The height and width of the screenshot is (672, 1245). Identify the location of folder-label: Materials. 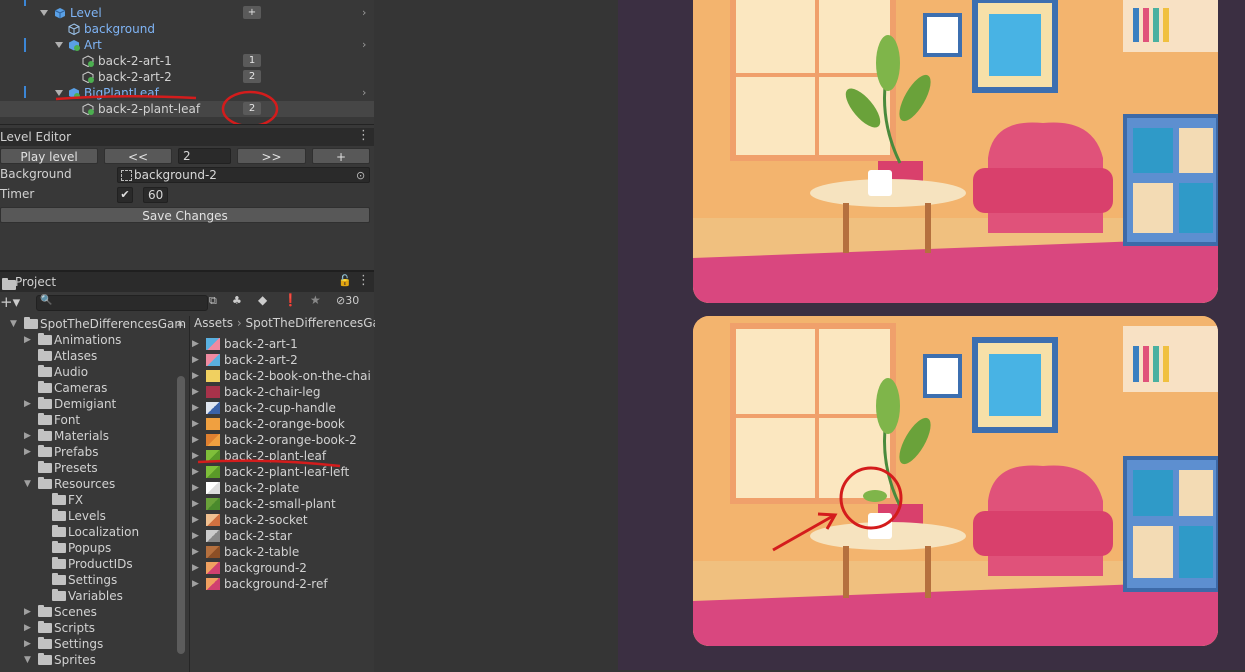
(82, 436).